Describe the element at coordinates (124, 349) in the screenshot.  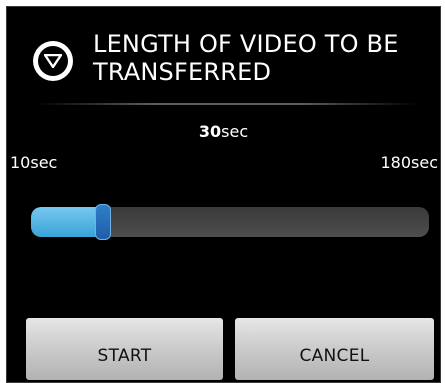
I see `start-button: START` at that location.